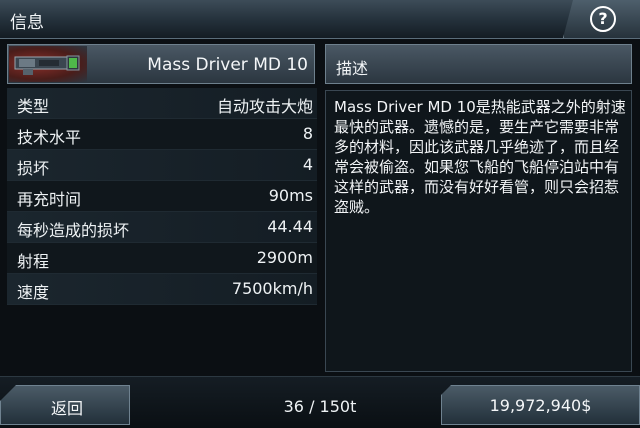 The height and width of the screenshot is (428, 640). I want to click on stat-value: 44.44, so click(290, 226).